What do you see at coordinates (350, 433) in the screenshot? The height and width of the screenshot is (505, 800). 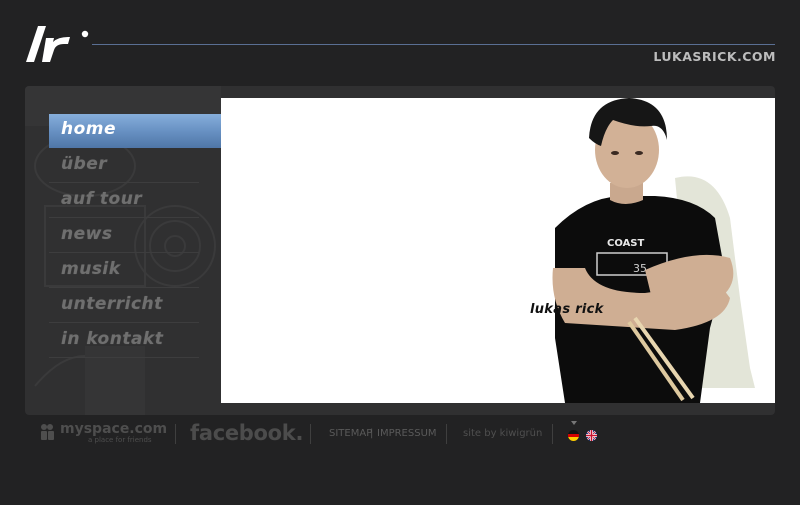 I see `sitemap-link: SITEMAP` at bounding box center [350, 433].